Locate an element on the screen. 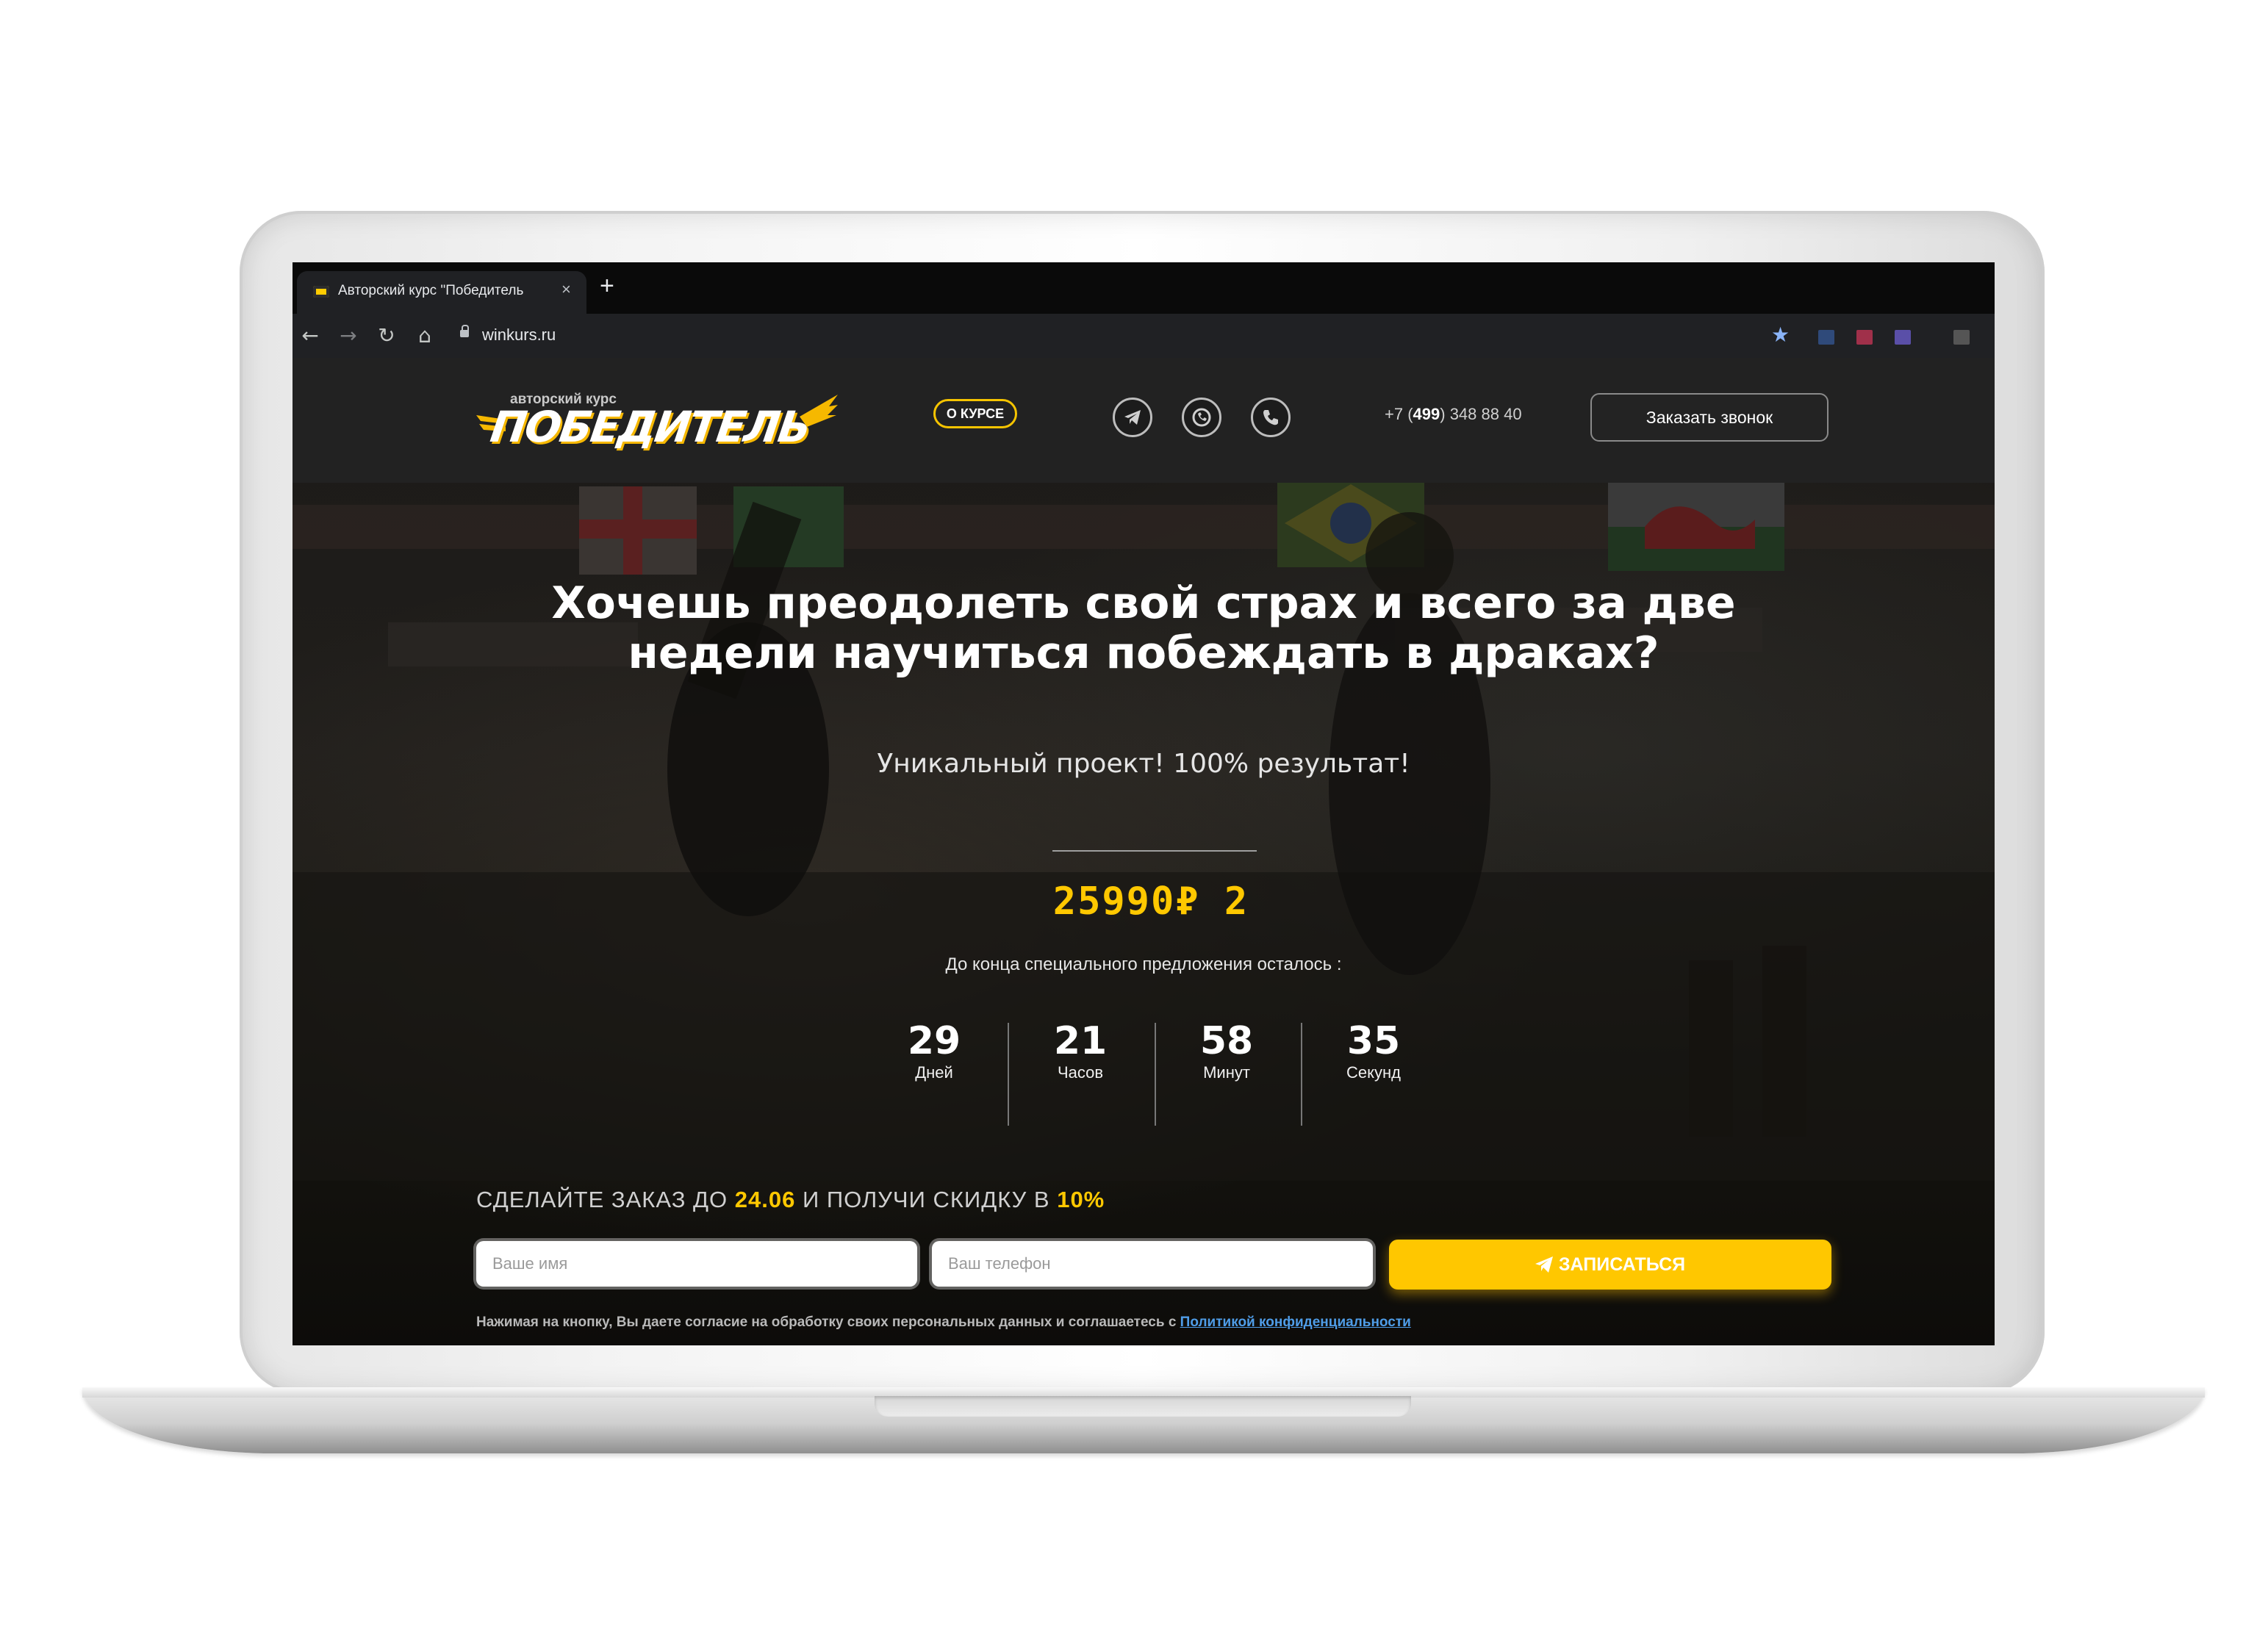 The image size is (2268, 1629). countdown-value: 21 is located at coordinates (1080, 1041).